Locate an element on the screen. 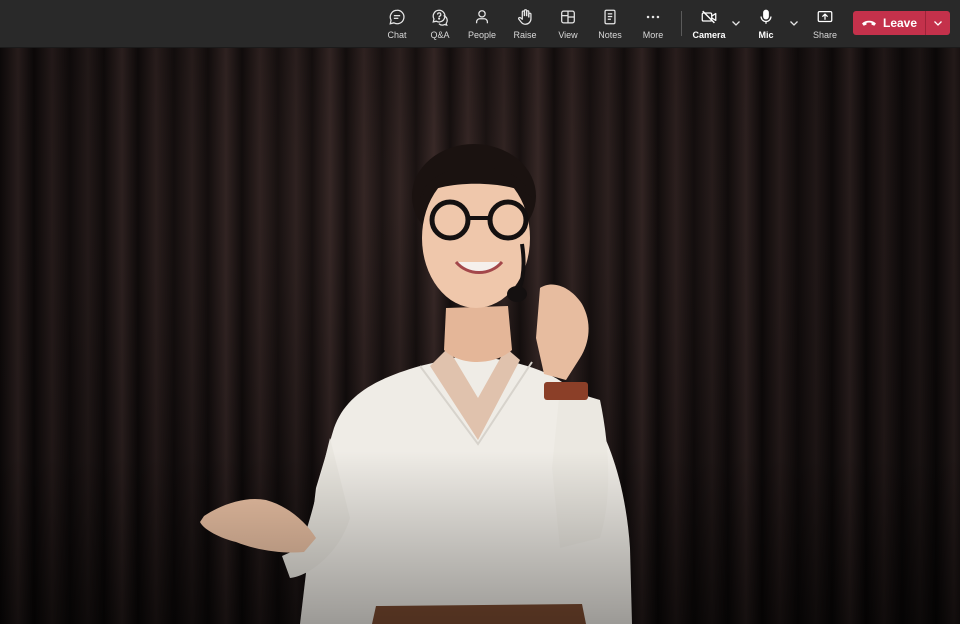 The height and width of the screenshot is (624, 960). more-label: More is located at coordinates (653, 34).